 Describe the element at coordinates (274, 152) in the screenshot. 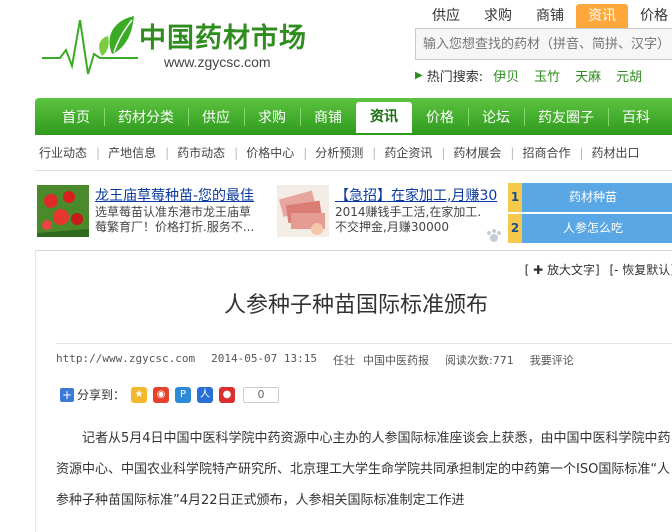

I see `subnav-item: 价格中心` at that location.